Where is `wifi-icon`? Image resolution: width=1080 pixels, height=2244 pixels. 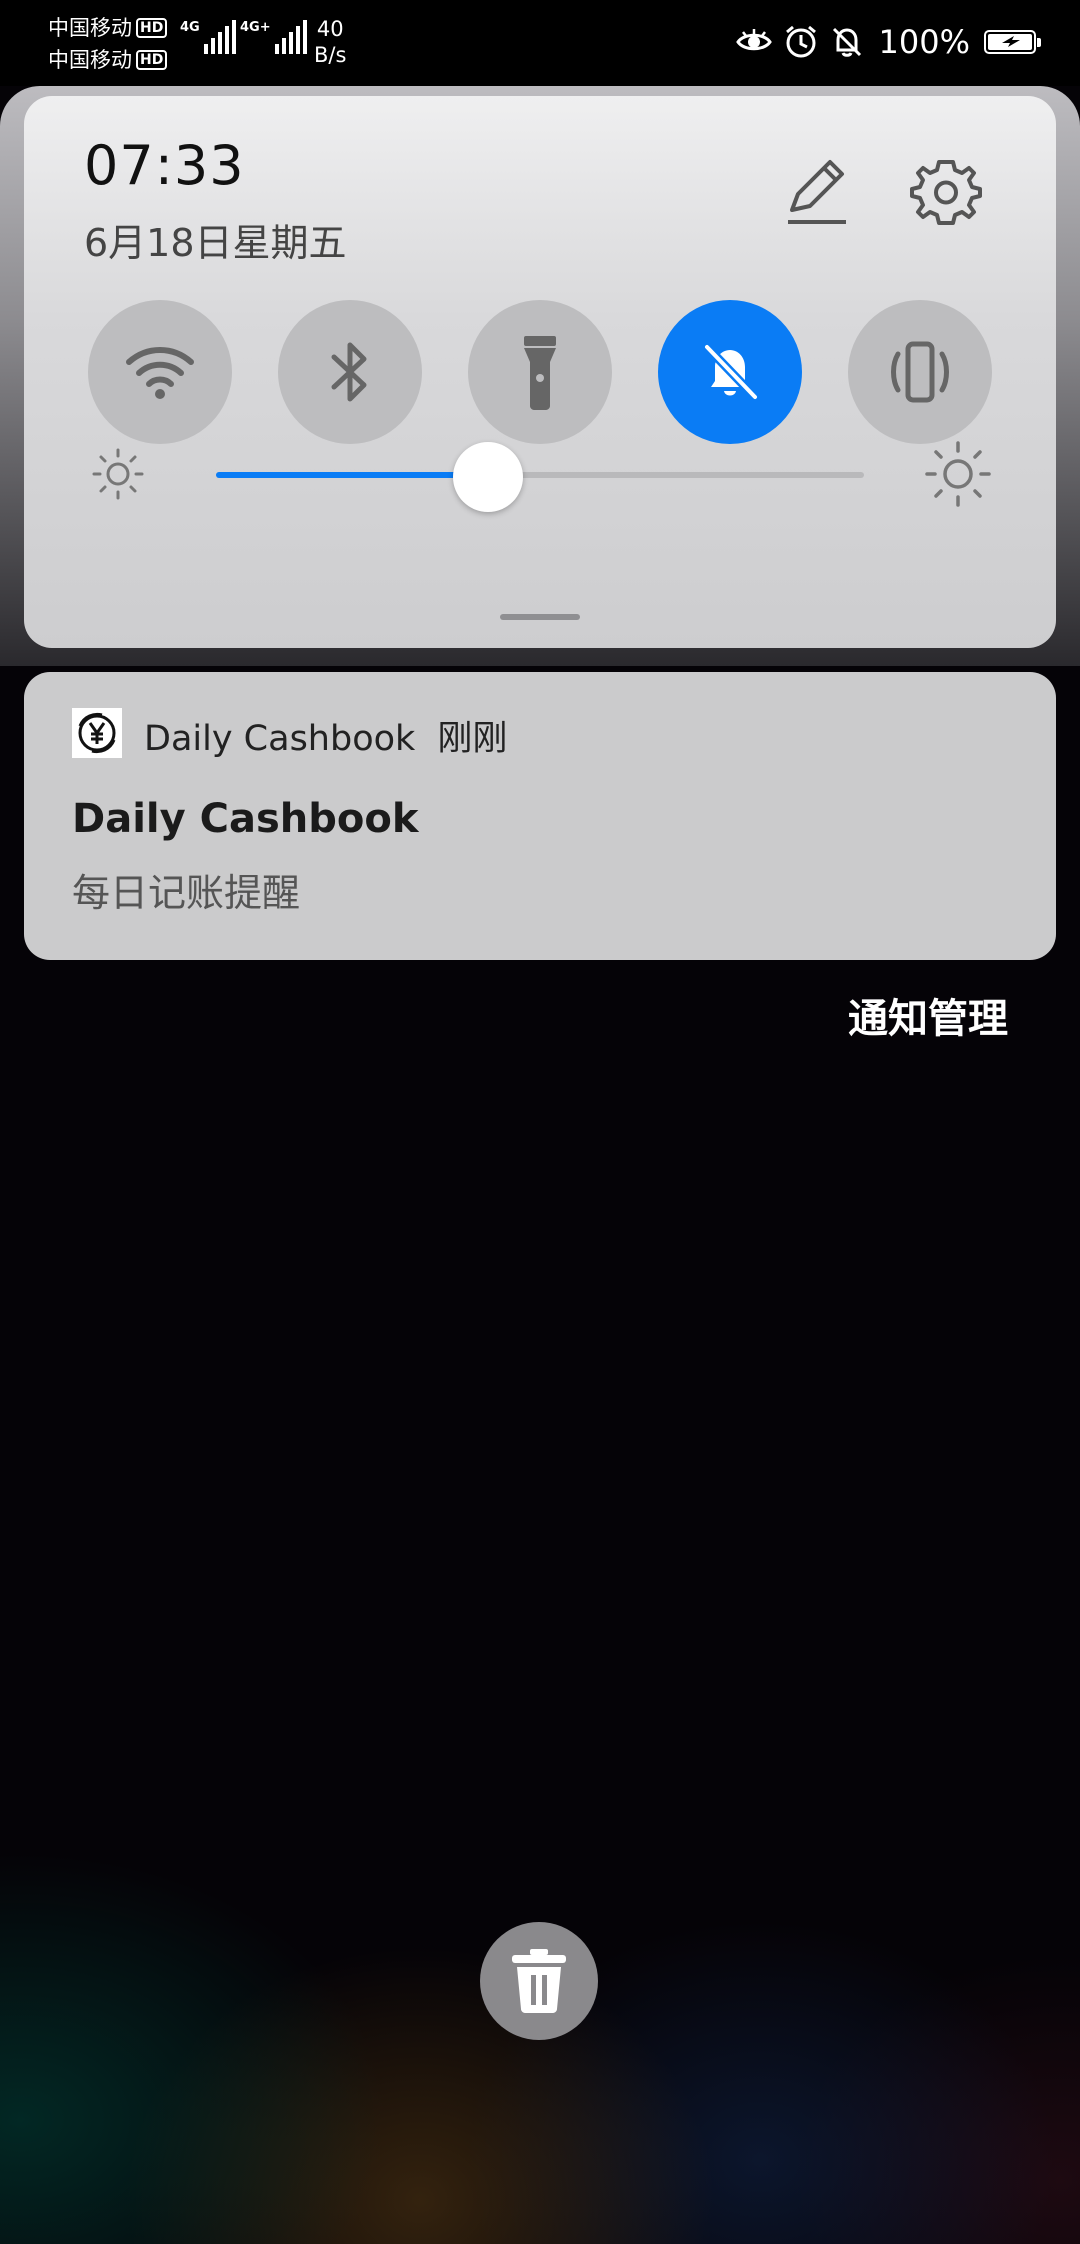 wifi-icon is located at coordinates (160, 373).